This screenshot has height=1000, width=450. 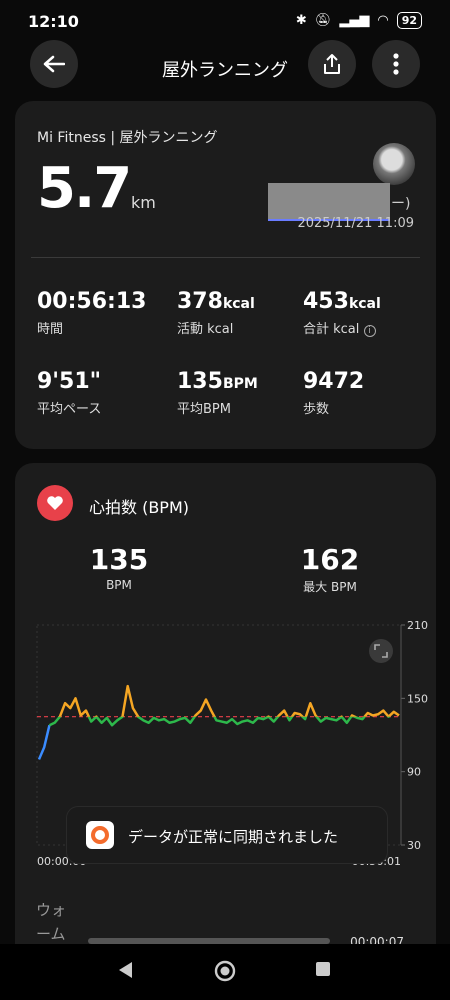 I want to click on stat-duration: 00:56:13 時間, so click(x=91, y=313).